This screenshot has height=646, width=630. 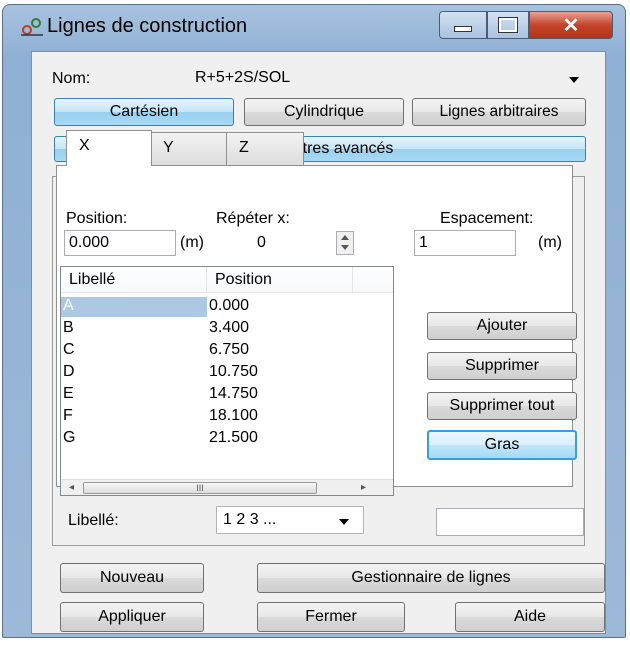 I want to click on row-position: 0.000, so click(x=229, y=305).